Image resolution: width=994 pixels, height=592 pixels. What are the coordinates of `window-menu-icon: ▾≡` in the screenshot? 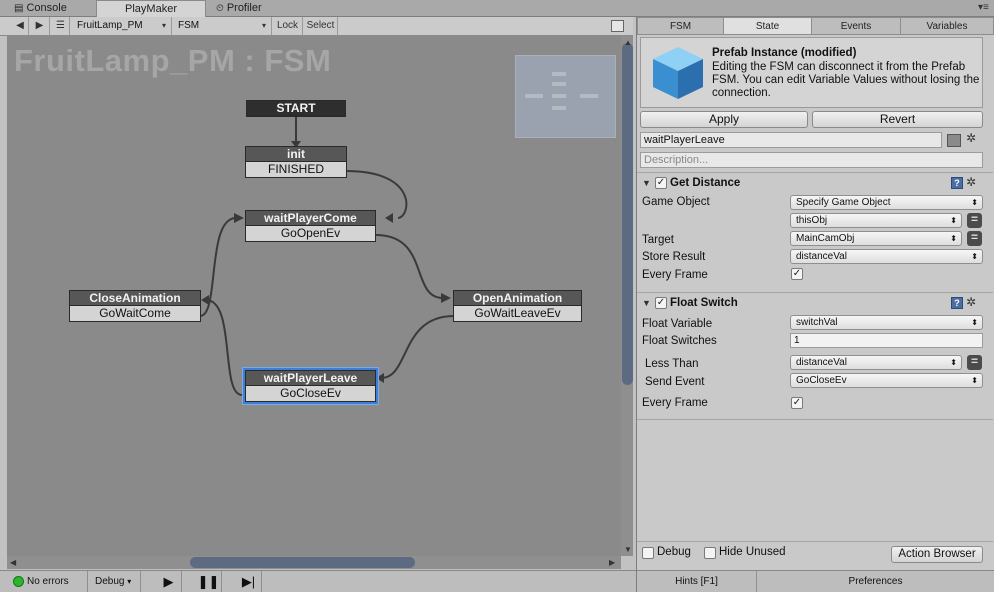 It's located at (983, 7).